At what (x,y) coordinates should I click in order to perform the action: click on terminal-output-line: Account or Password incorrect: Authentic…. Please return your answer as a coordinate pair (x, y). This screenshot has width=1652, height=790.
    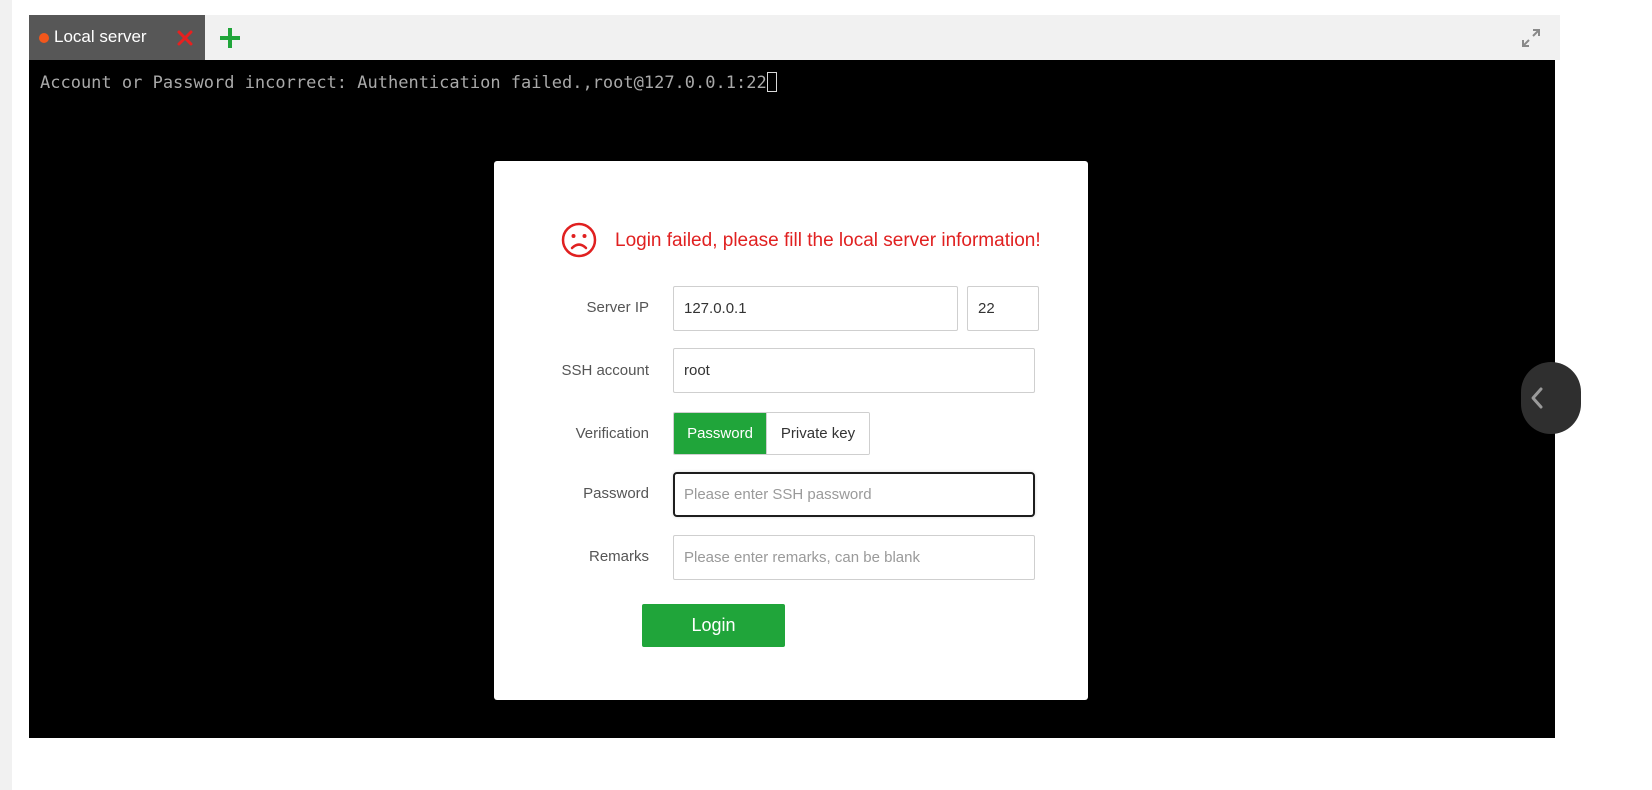
    Looking at the image, I should click on (408, 83).